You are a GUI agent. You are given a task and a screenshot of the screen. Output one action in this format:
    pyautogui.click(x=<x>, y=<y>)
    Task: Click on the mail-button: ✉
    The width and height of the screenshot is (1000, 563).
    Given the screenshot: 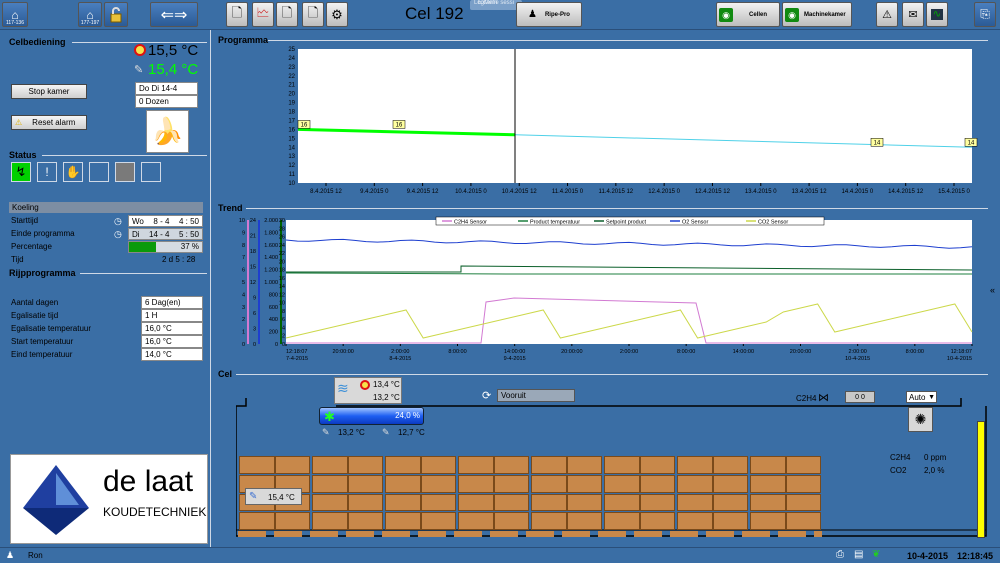 What is the action you would take?
    pyautogui.click(x=913, y=14)
    